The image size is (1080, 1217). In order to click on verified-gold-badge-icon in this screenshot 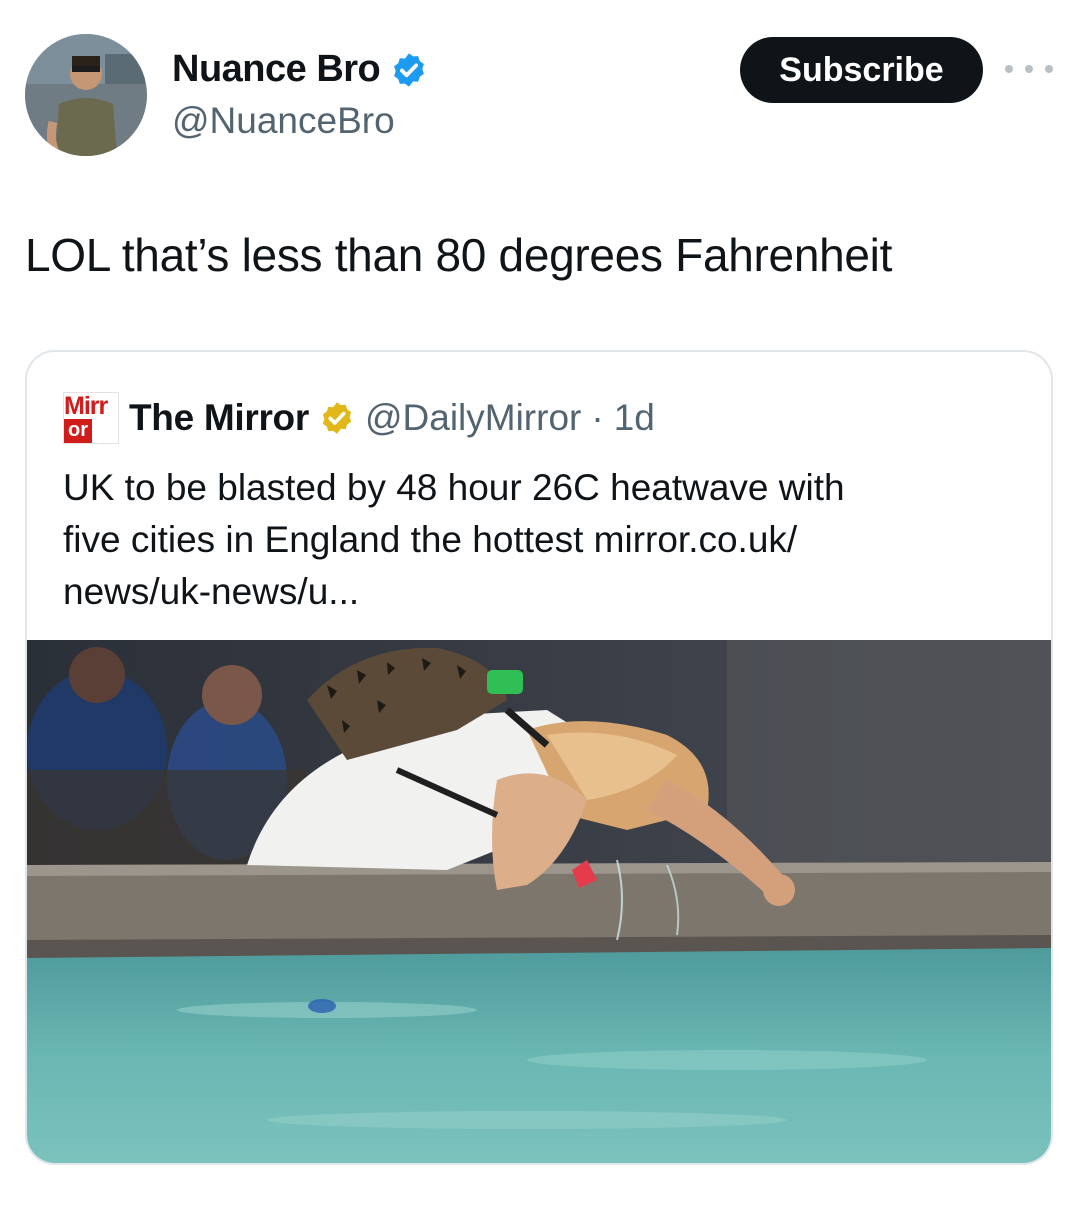, I will do `click(337, 418)`.